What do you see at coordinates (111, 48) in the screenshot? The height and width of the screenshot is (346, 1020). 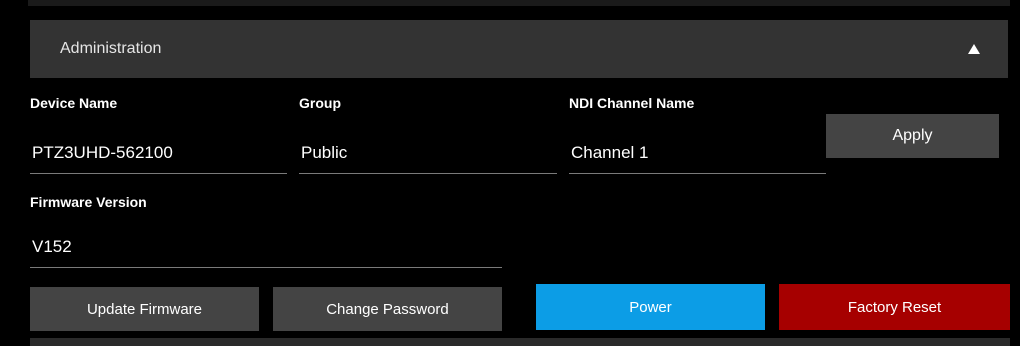 I see `panel-title: Administration` at bounding box center [111, 48].